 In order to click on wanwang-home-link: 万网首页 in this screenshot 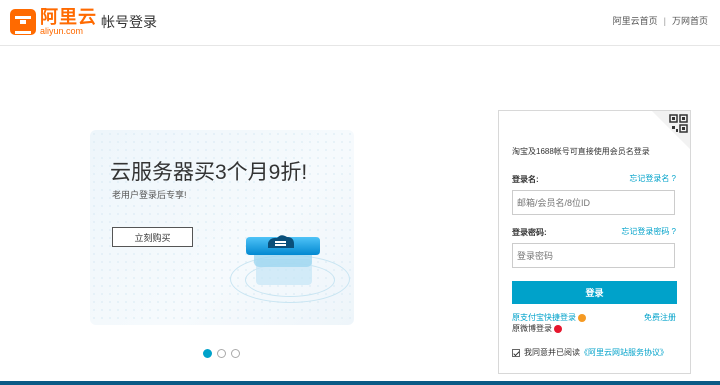, I will do `click(690, 20)`.